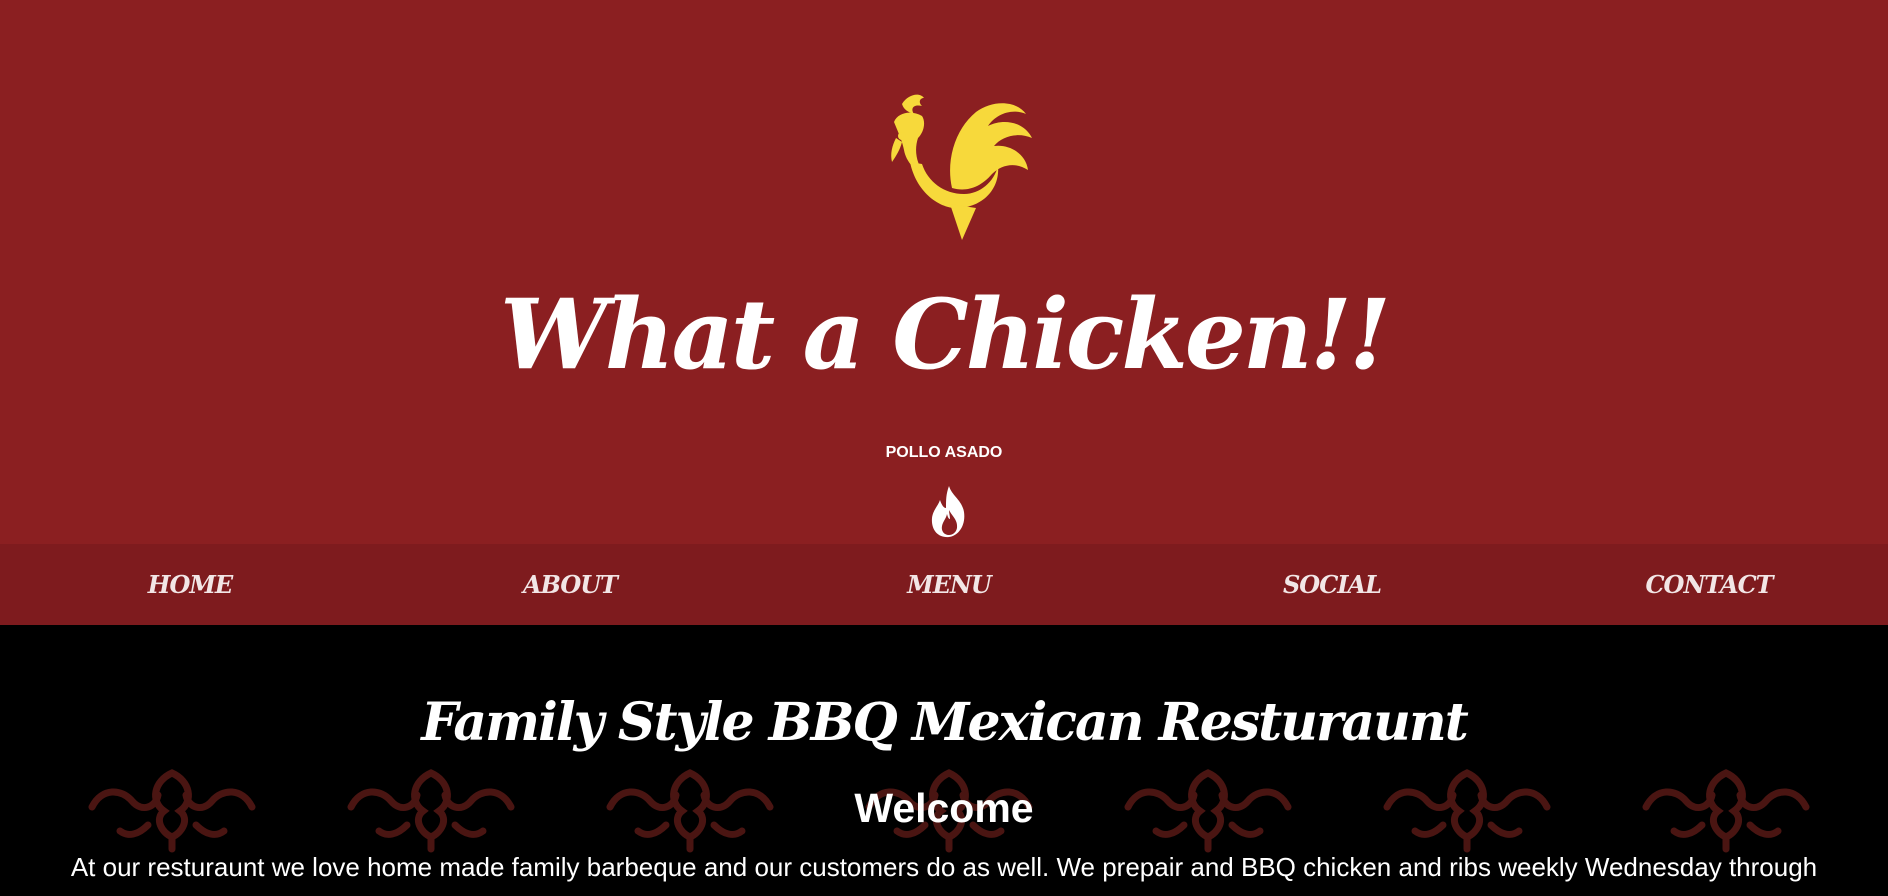  I want to click on tagline: POLLO ASADO, so click(944, 452).